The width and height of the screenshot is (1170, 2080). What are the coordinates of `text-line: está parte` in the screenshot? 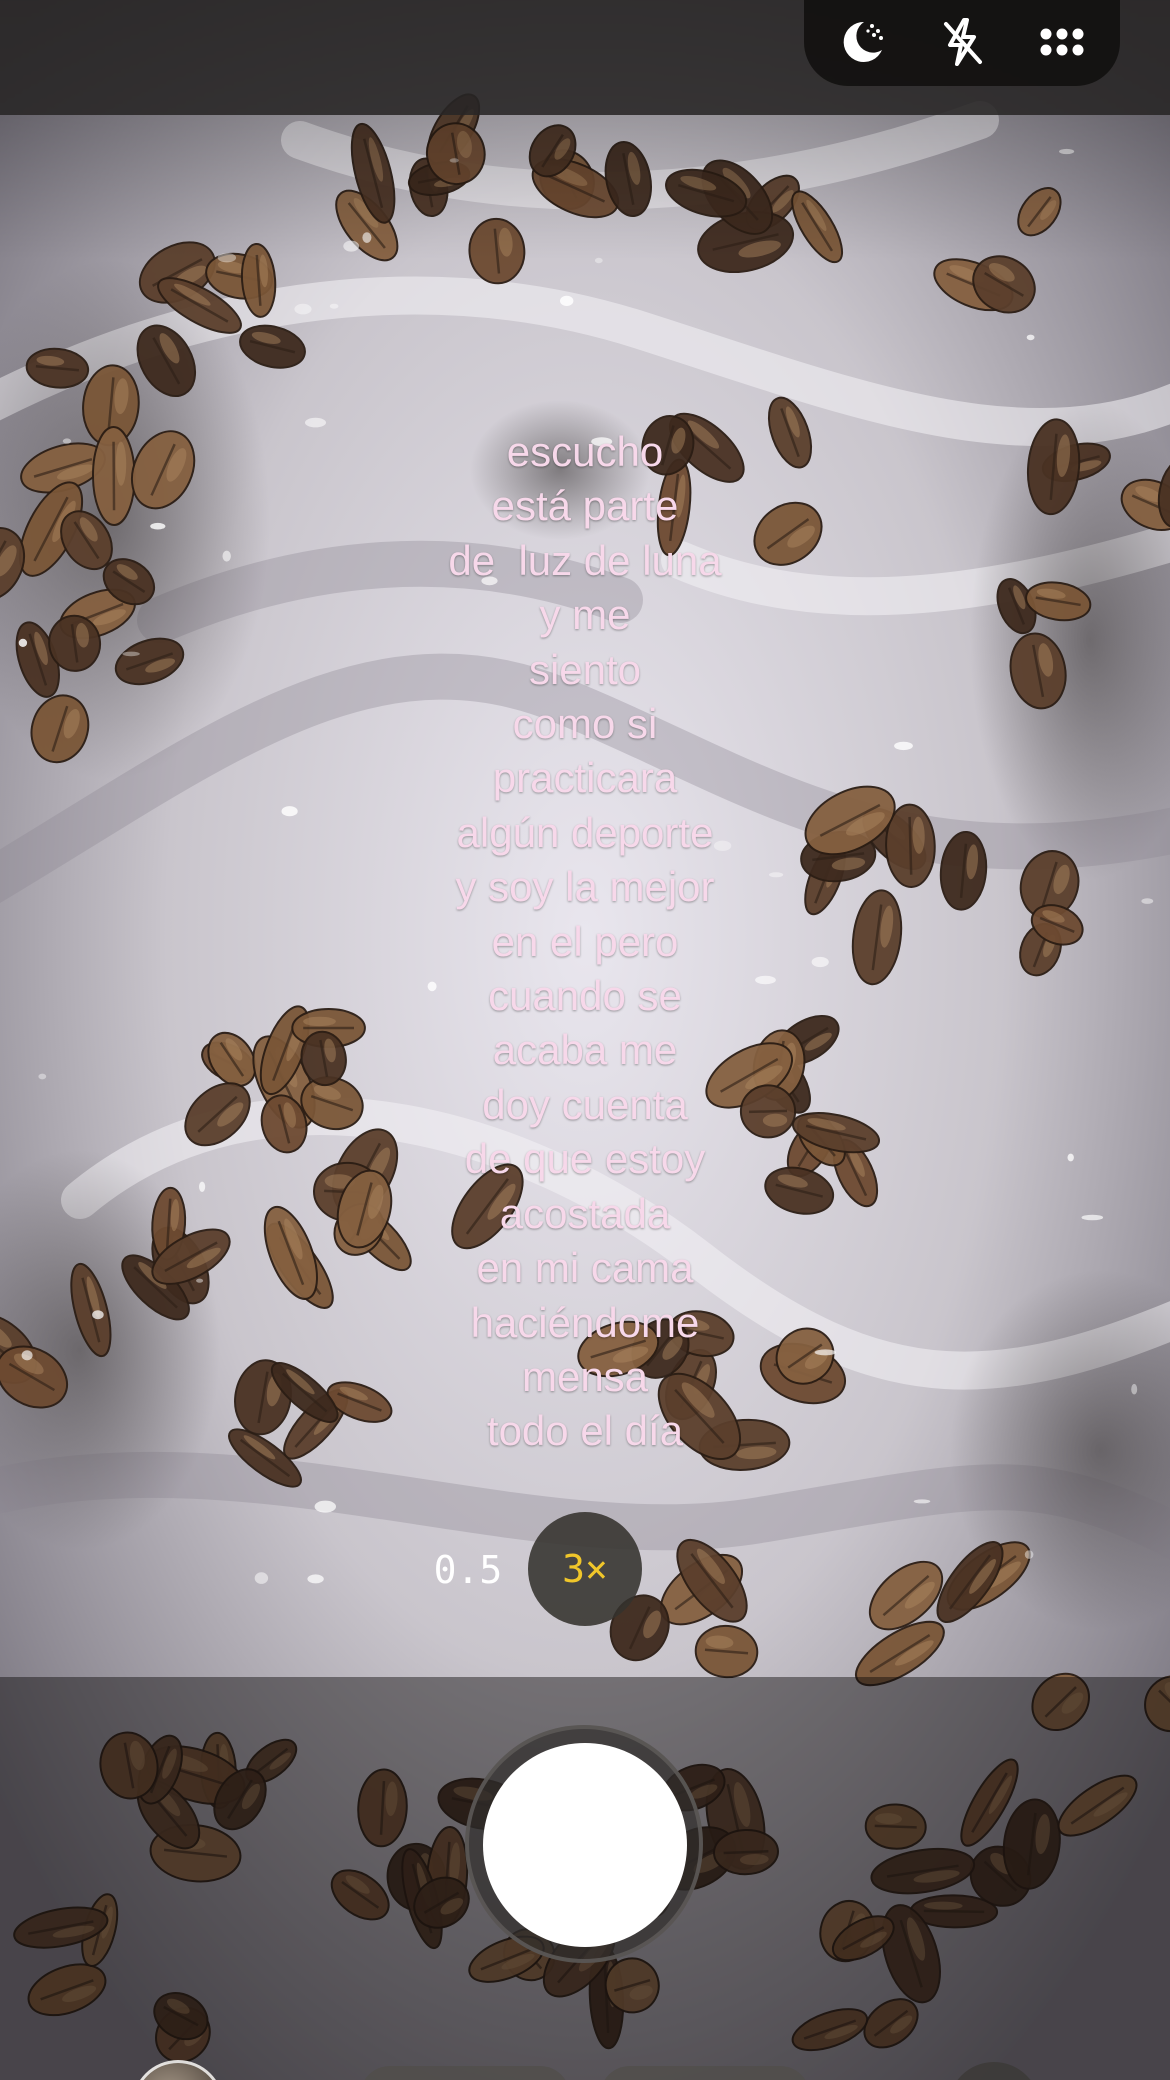 It's located at (585, 506).